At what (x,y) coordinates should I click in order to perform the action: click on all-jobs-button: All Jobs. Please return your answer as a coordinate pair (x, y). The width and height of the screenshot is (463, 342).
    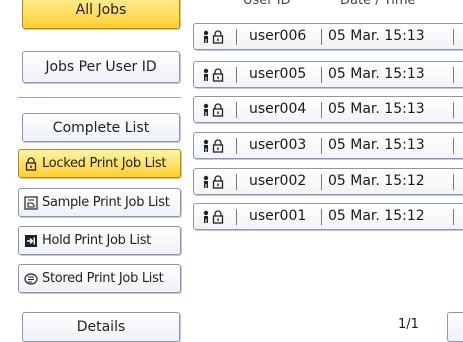
    Looking at the image, I should click on (101, 14).